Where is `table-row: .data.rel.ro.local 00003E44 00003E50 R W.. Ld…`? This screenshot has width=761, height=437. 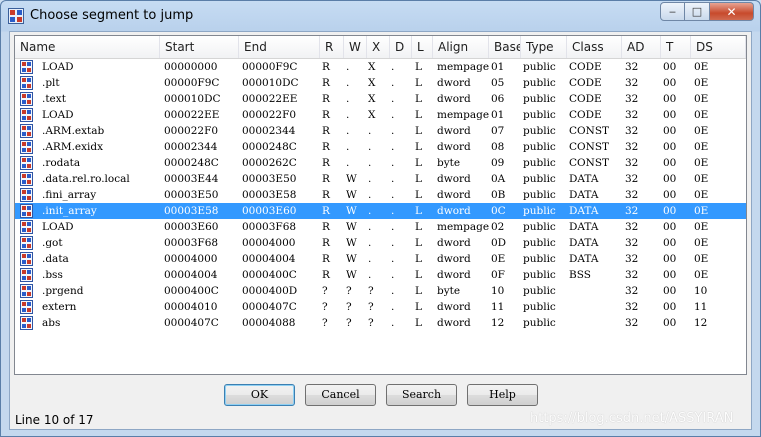
table-row: .data.rel.ro.local 00003E44 00003E50 R W.. Ld… is located at coordinates (380, 179).